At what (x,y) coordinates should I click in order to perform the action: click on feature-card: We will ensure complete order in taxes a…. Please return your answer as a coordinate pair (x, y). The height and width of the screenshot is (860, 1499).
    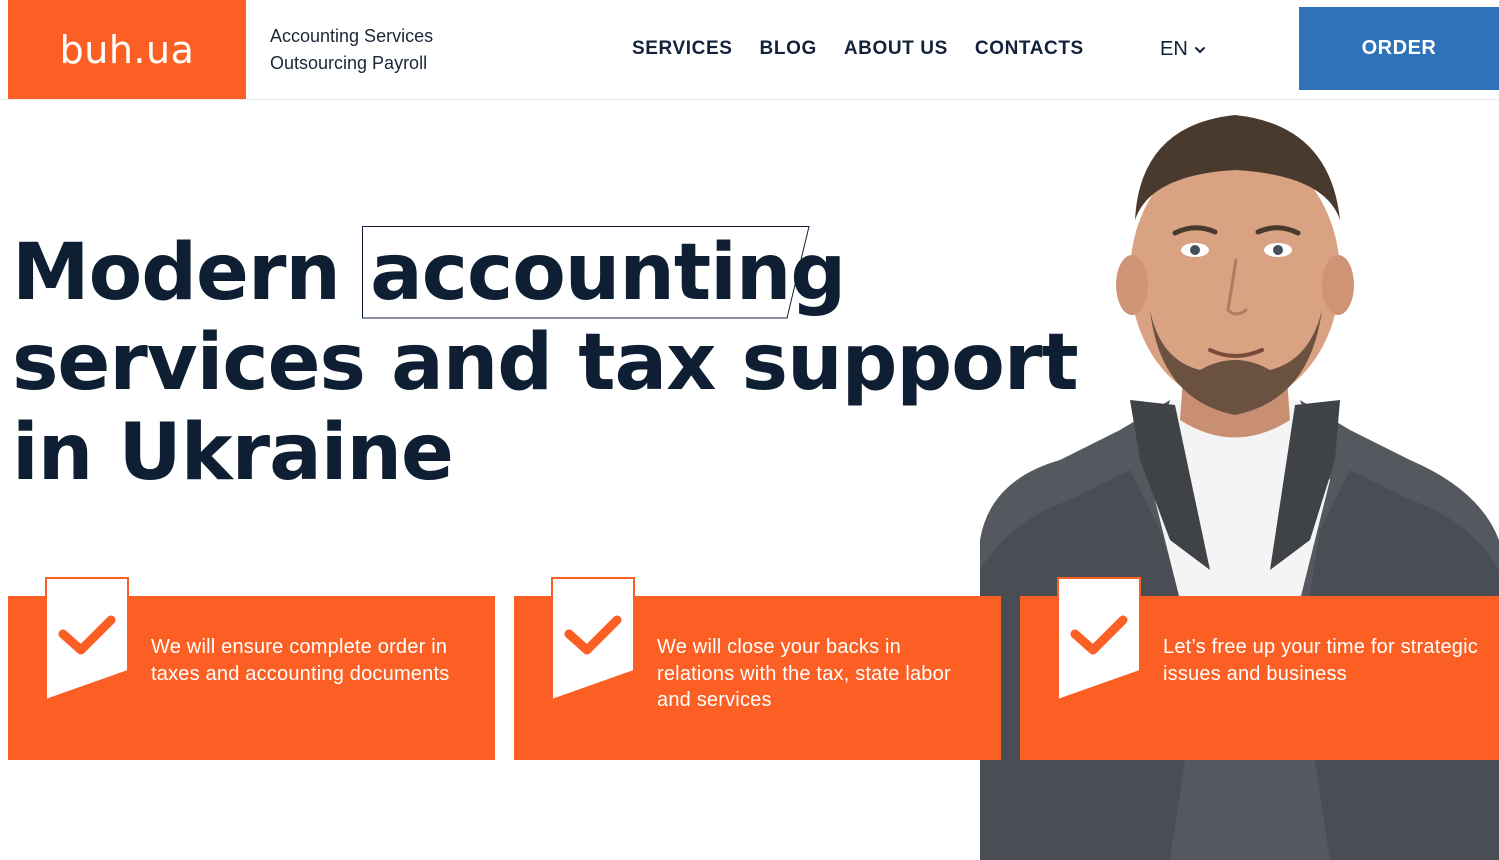
    Looking at the image, I should click on (251, 668).